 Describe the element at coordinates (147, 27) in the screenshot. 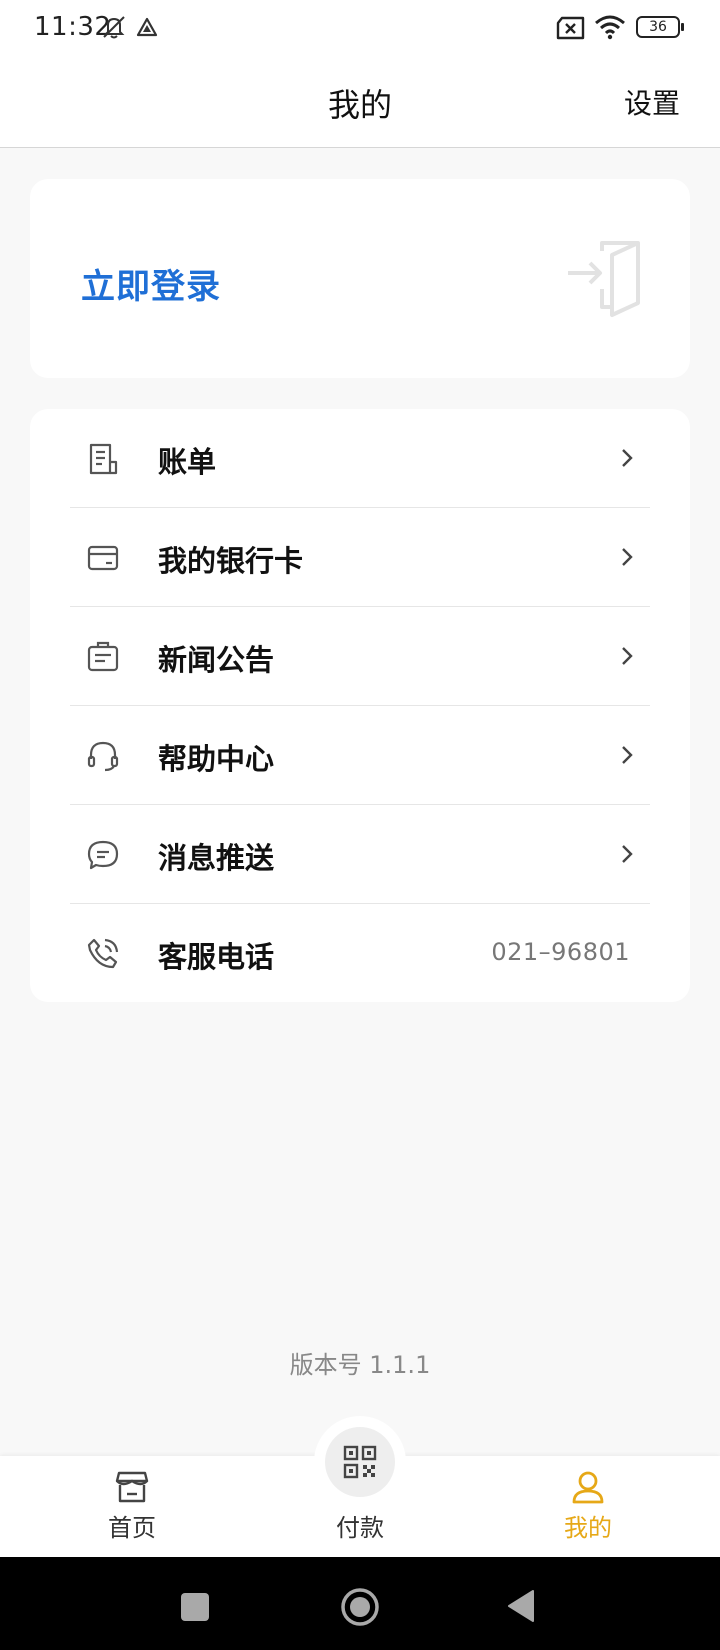

I see `location-icon` at that location.